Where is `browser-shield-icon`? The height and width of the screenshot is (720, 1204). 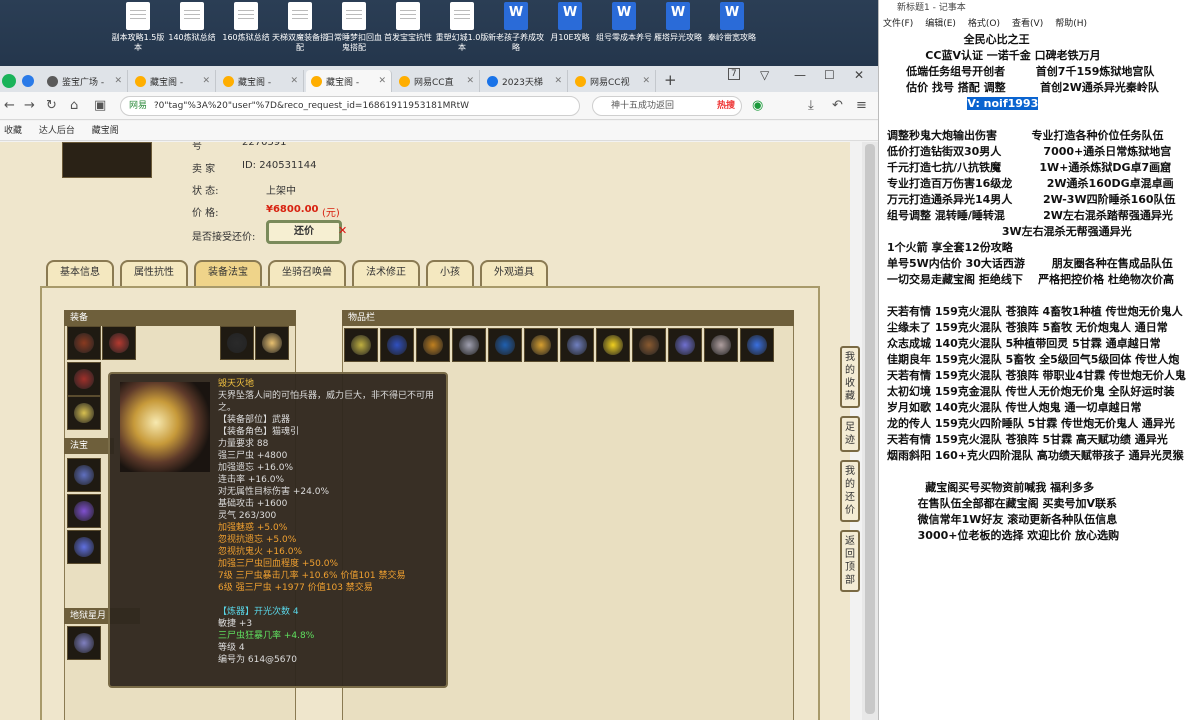 browser-shield-icon is located at coordinates (28, 81).